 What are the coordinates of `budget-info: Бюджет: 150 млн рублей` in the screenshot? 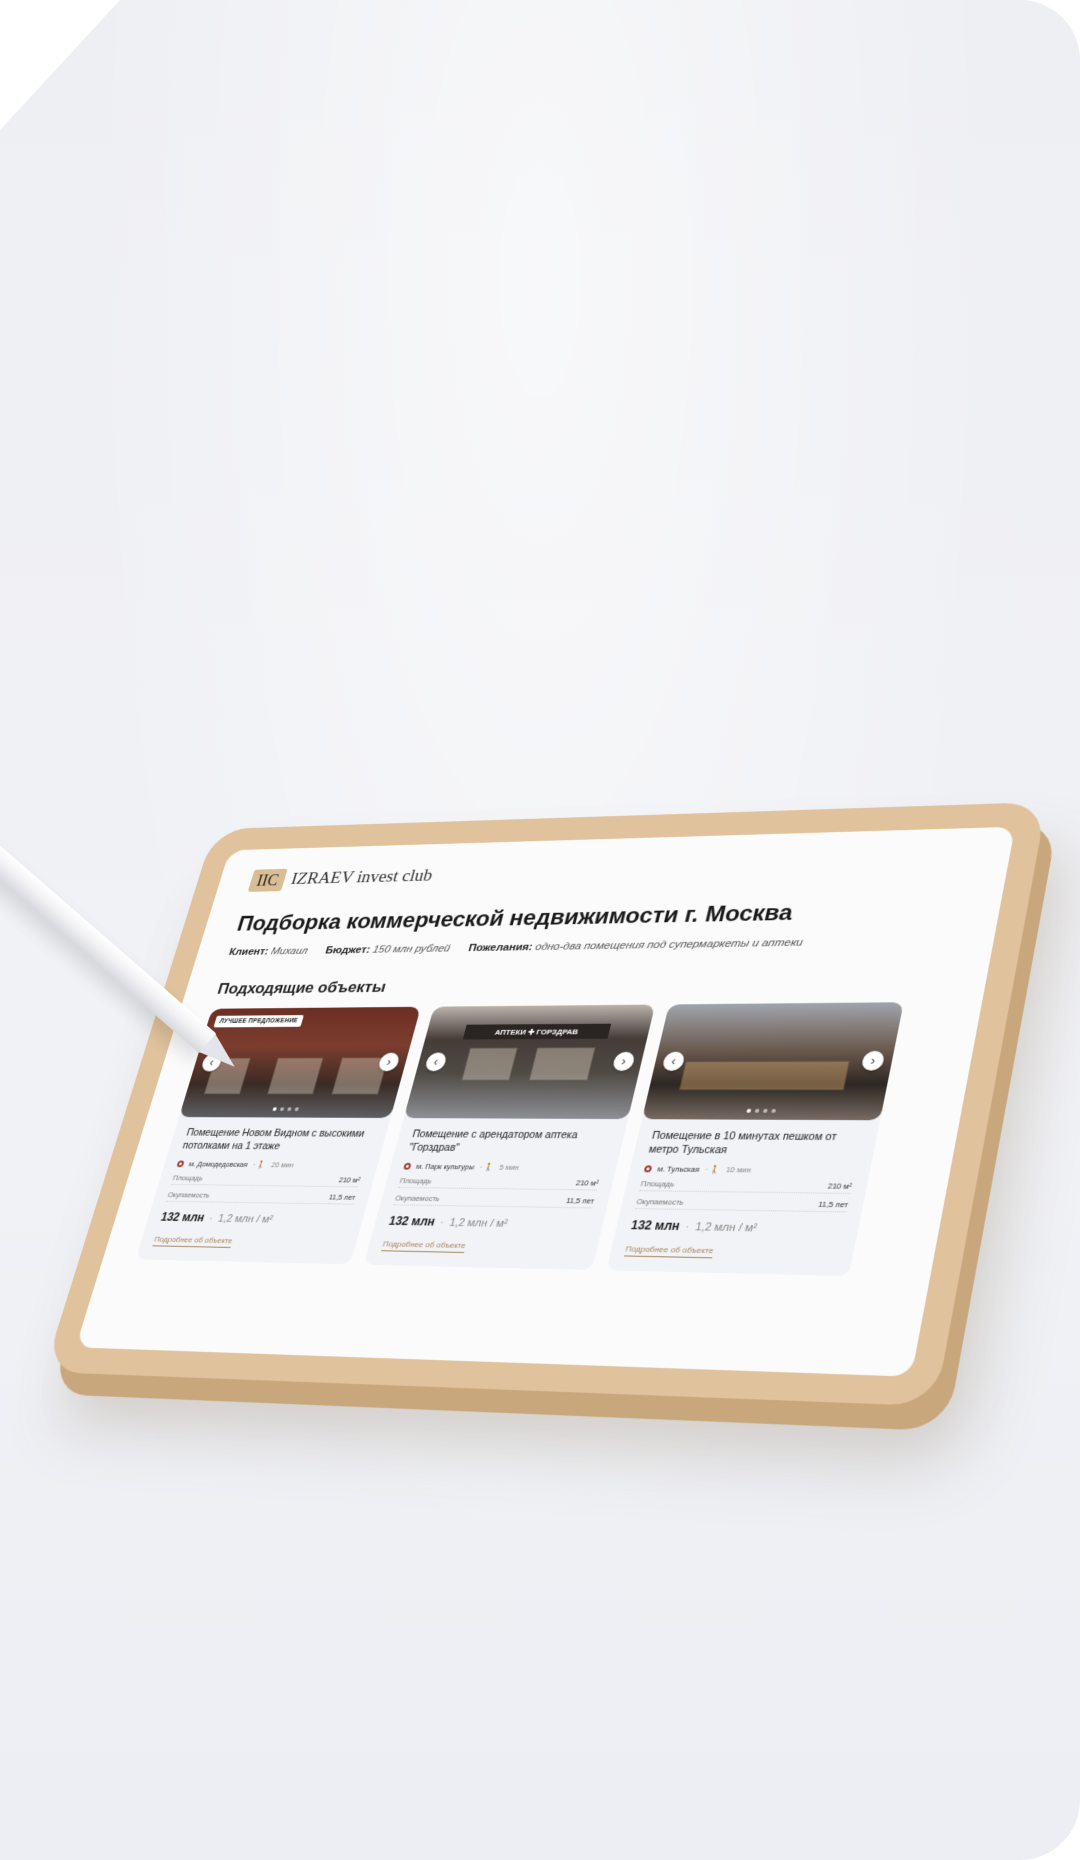 It's located at (387, 949).